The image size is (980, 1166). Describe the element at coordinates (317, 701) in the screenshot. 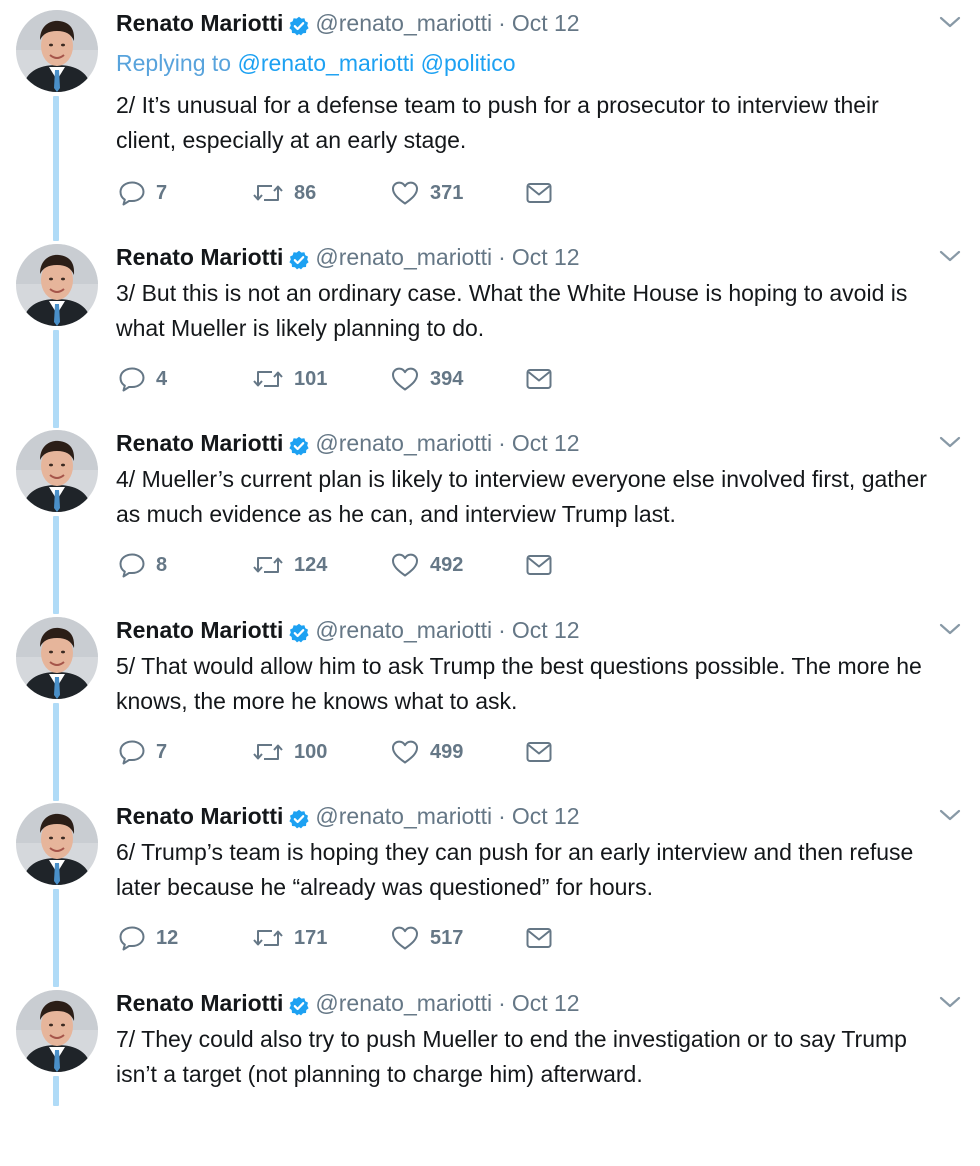

I see `tweet-text-line: knows, the more he knows what to ask.` at that location.